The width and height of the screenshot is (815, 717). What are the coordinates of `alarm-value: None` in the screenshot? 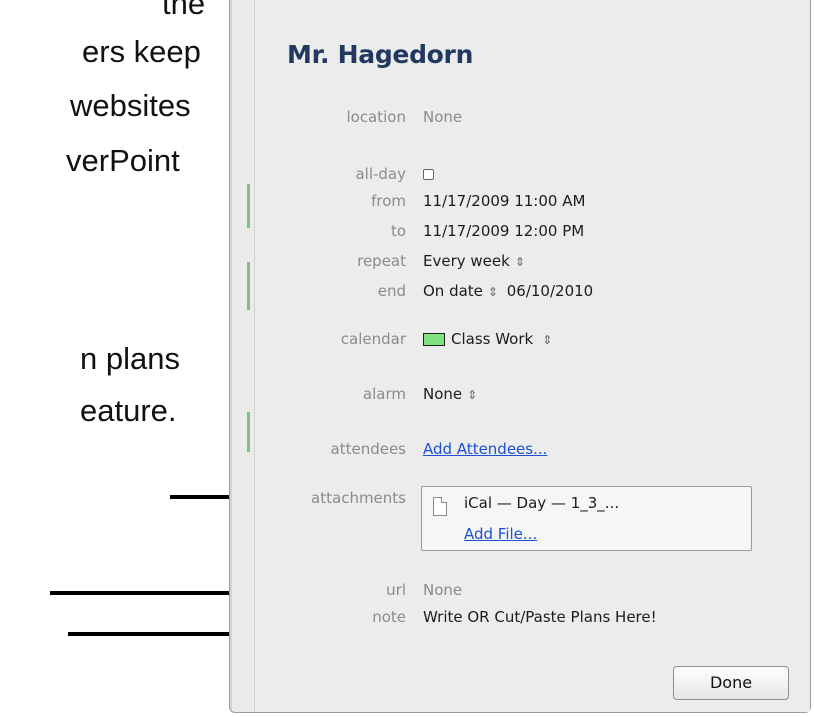 It's located at (443, 394).